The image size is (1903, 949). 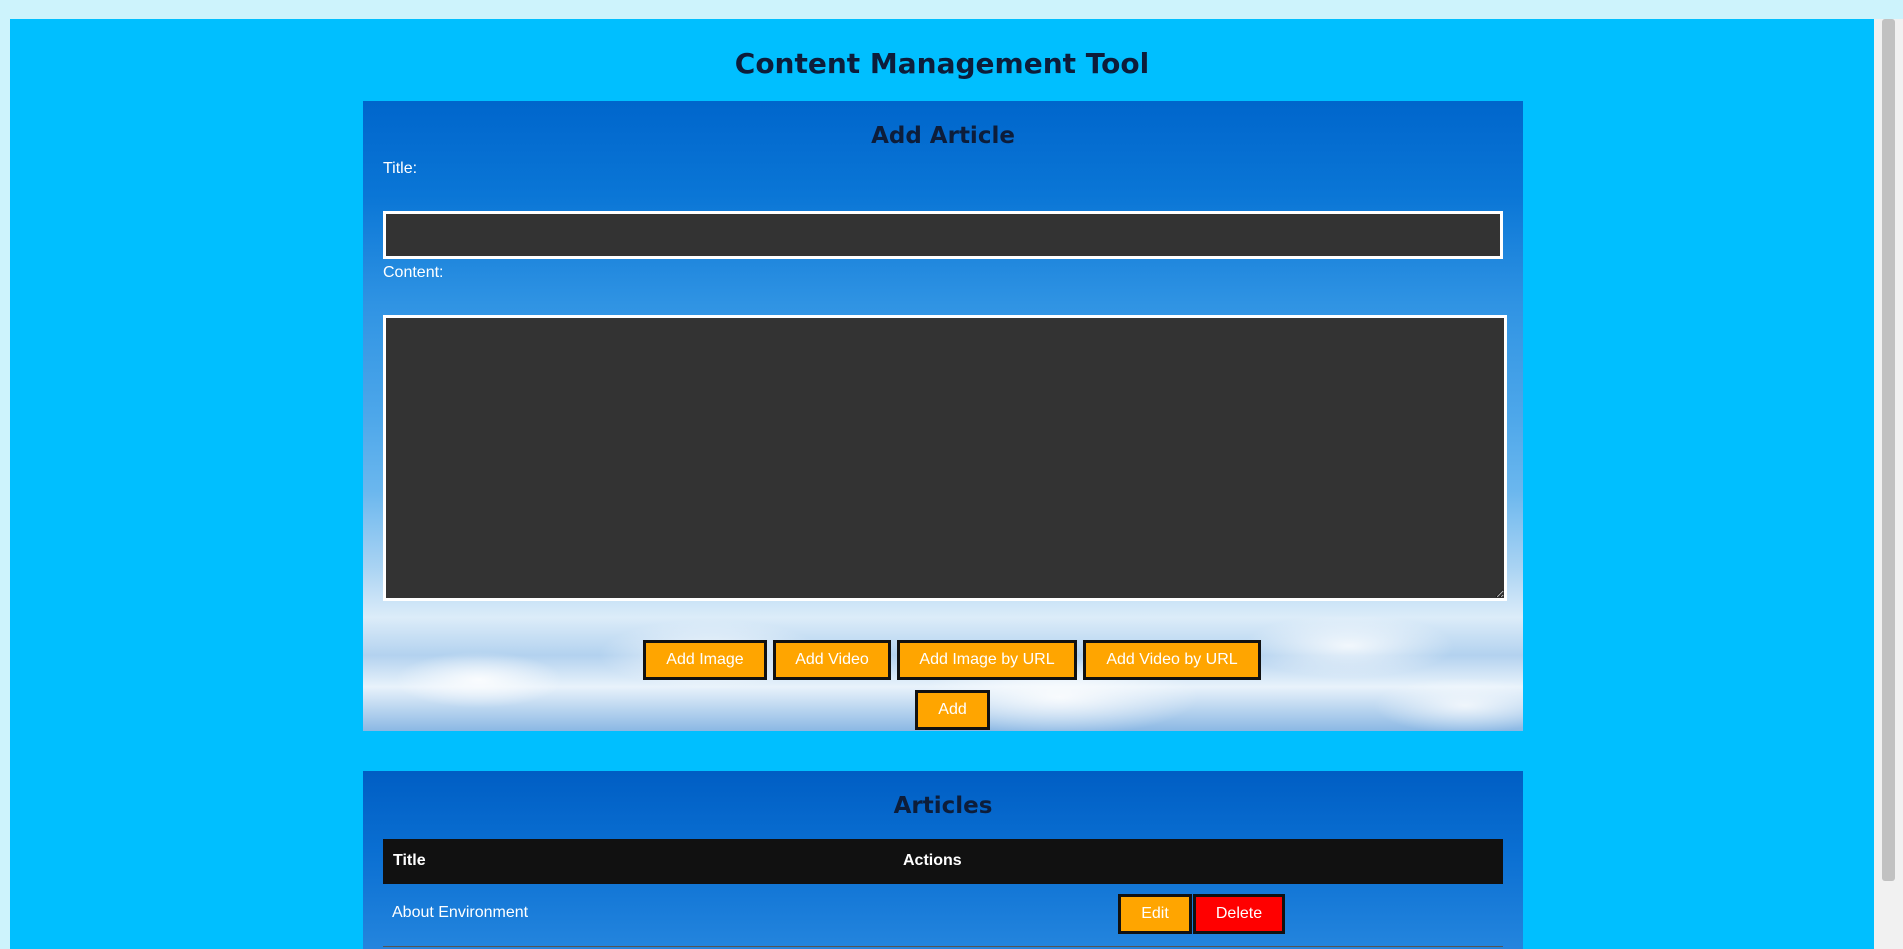 What do you see at coordinates (400, 168) in the screenshot?
I see `title-label: Title:` at bounding box center [400, 168].